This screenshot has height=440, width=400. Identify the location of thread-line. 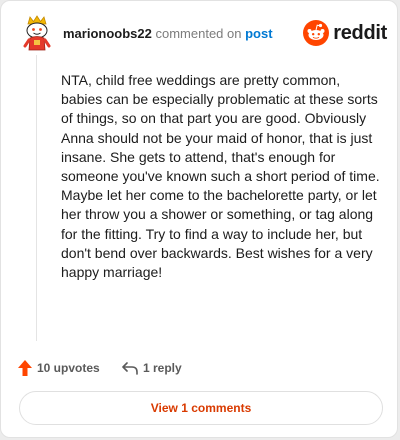
(36, 198).